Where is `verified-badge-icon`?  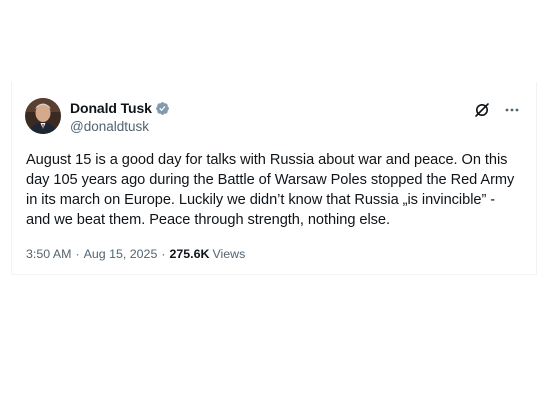 verified-badge-icon is located at coordinates (162, 108).